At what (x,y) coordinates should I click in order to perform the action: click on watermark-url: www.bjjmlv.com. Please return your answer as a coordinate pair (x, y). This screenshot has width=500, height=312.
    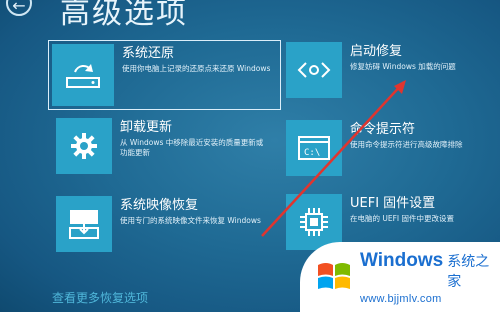
    Looking at the image, I should click on (401, 298).